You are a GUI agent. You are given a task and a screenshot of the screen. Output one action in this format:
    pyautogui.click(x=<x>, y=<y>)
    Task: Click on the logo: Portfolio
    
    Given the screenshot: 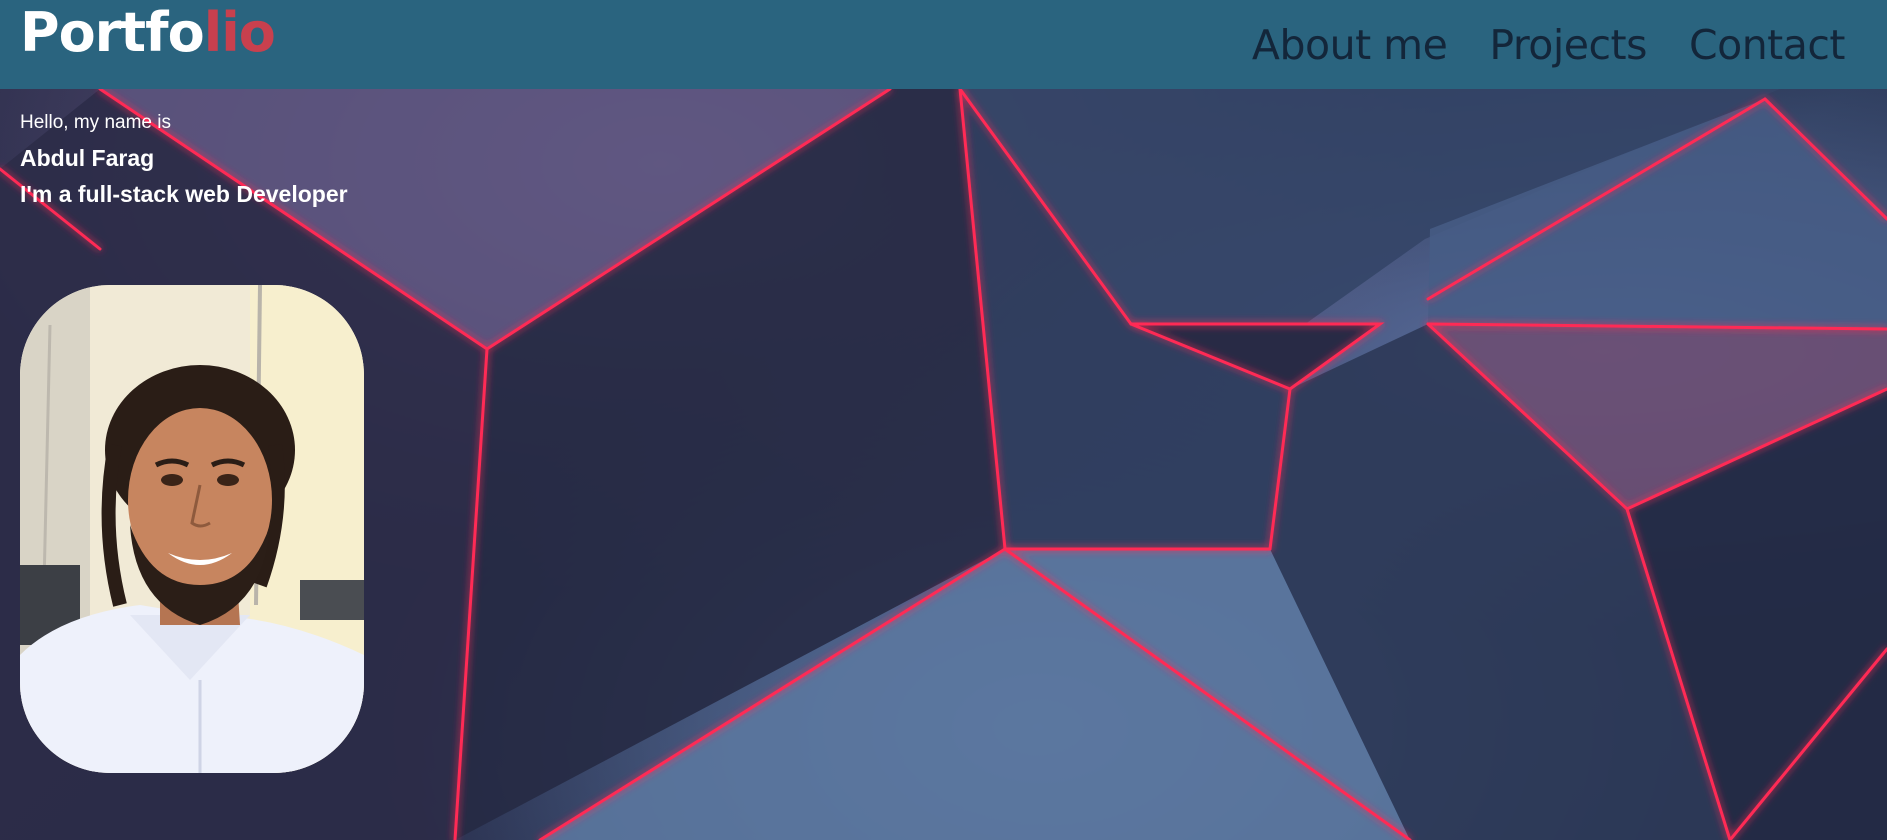 What is the action you would take?
    pyautogui.click(x=148, y=32)
    